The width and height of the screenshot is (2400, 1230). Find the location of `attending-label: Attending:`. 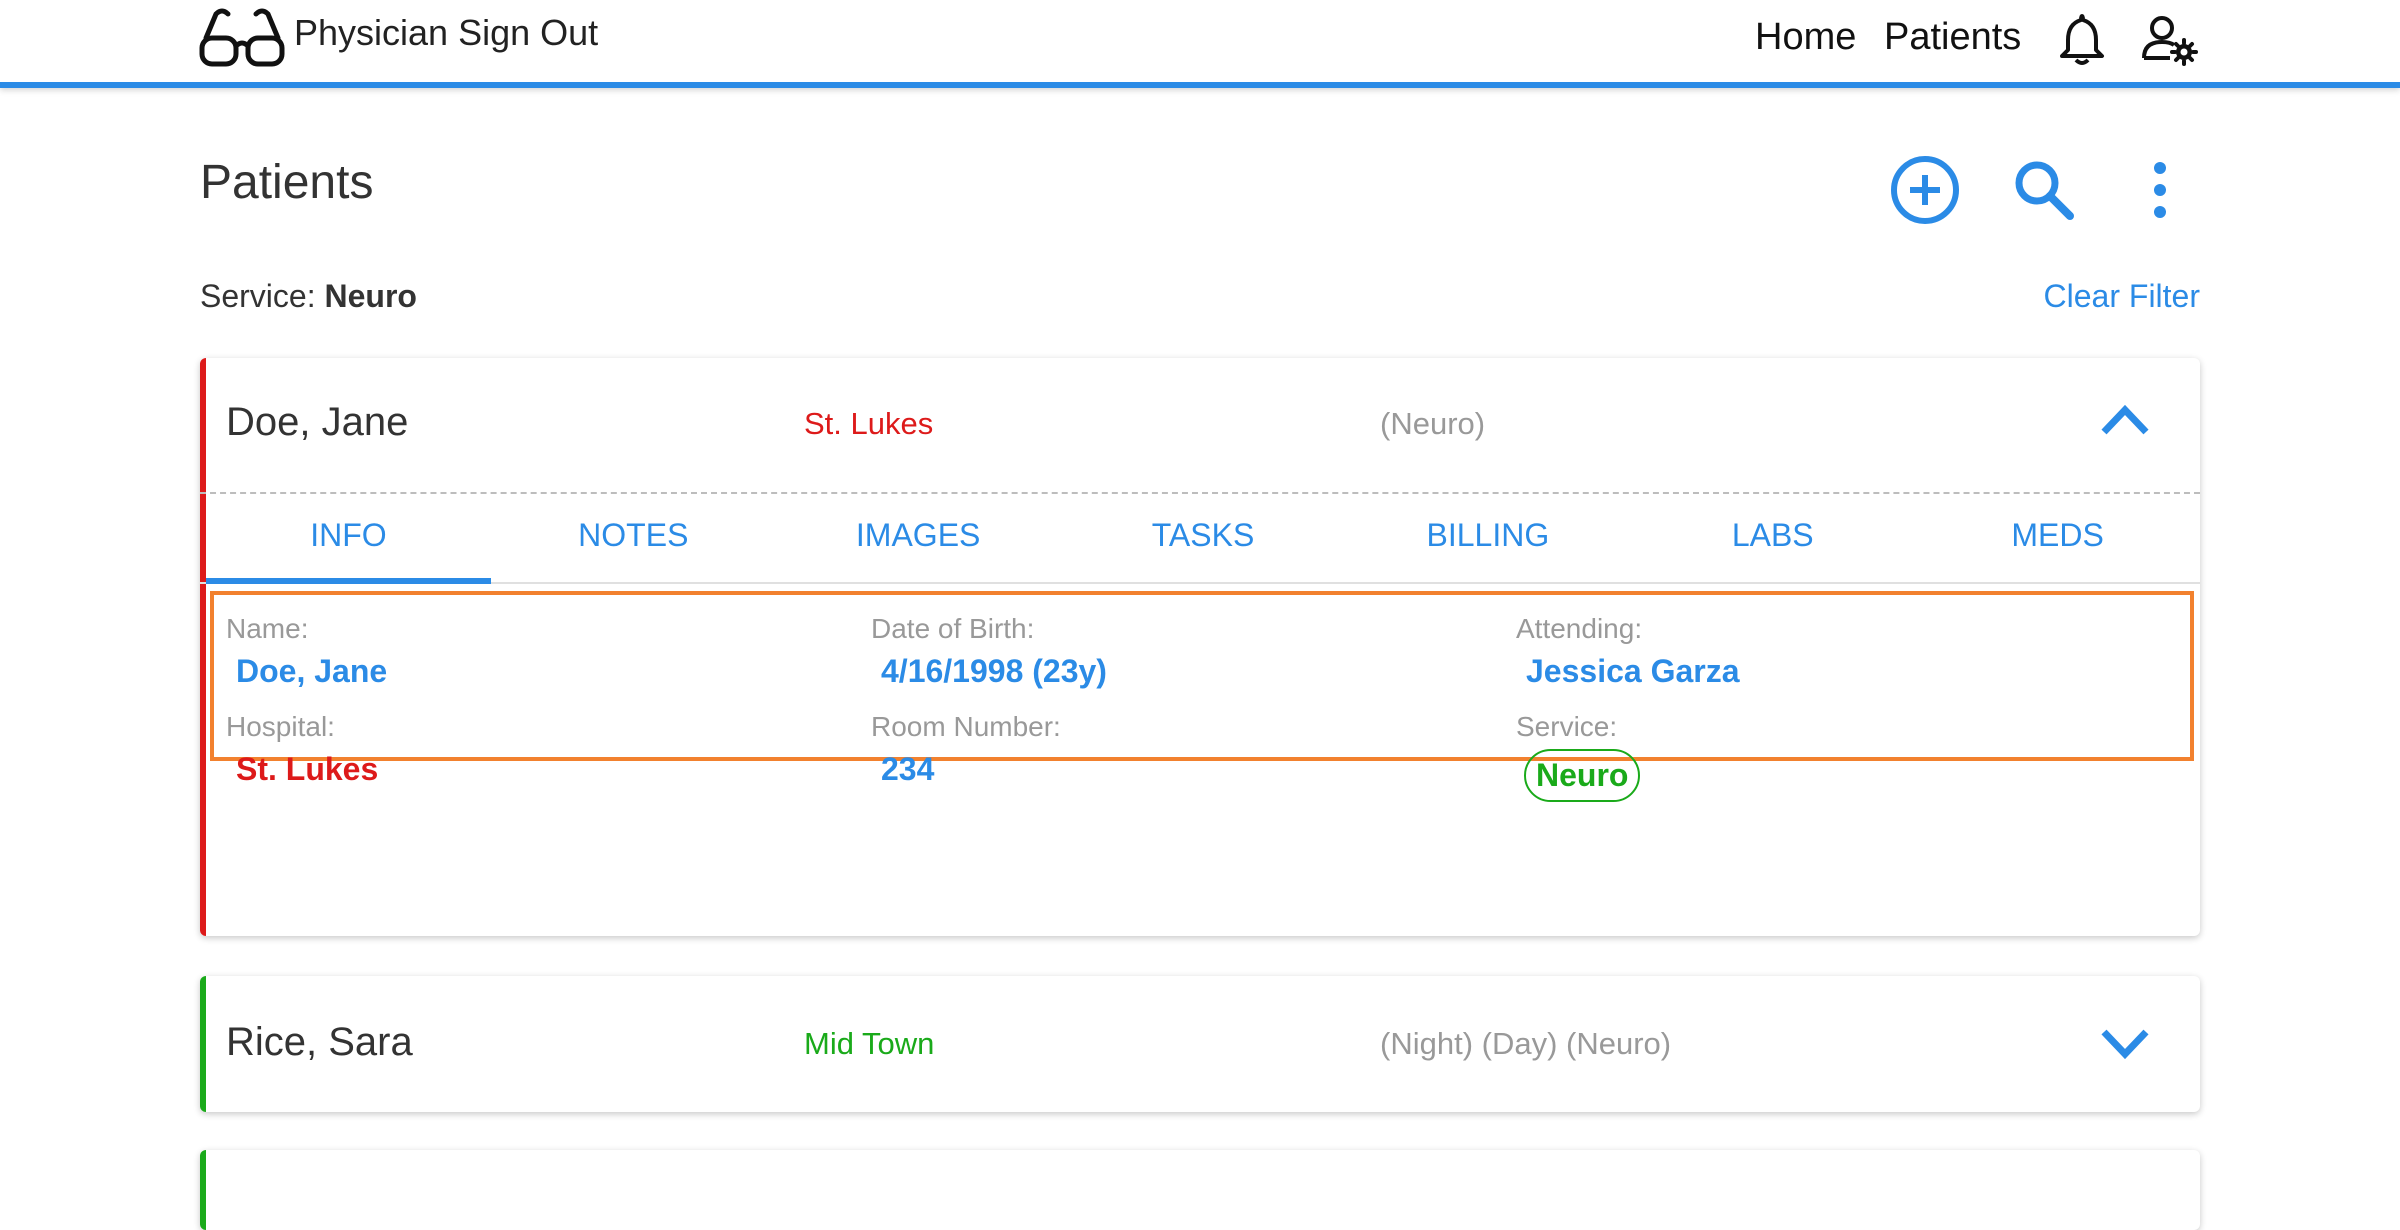

attending-label: Attending: is located at coordinates (1579, 628).